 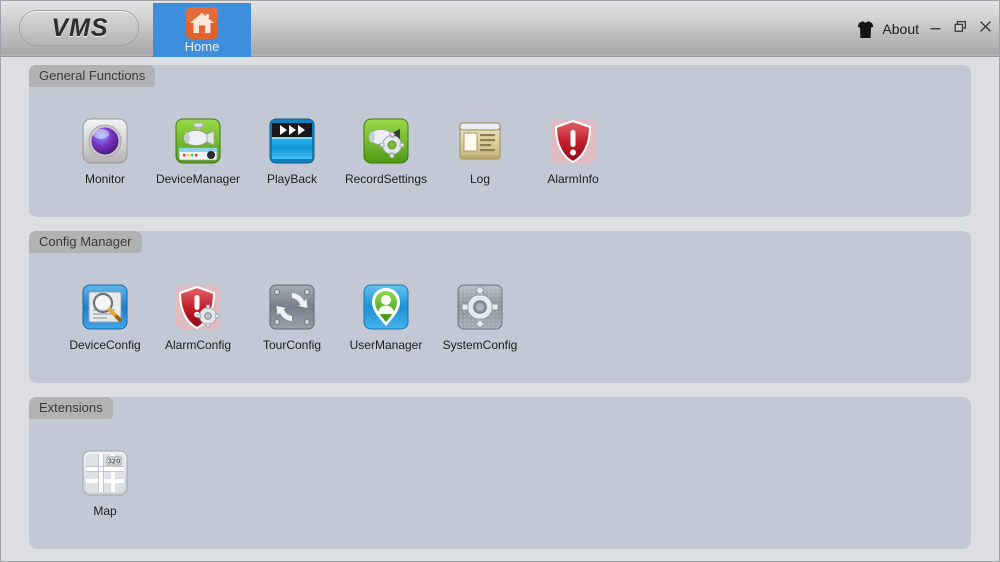 I want to click on system-config-gear-icon, so click(x=480, y=307).